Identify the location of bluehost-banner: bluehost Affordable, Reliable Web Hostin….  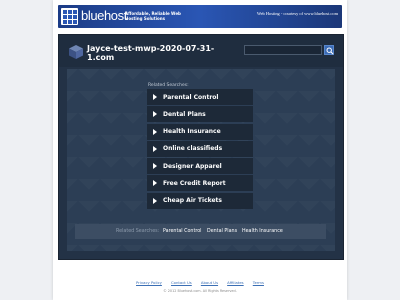
(200, 16).